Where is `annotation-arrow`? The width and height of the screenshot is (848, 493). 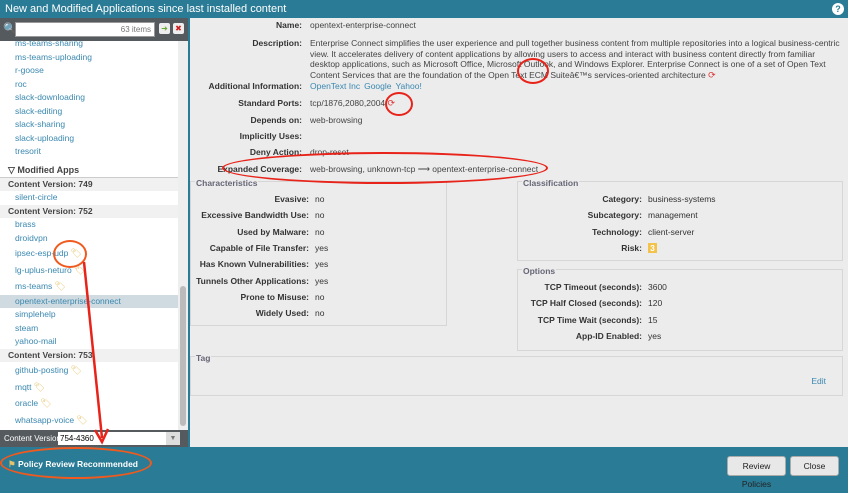 annotation-arrow is located at coordinates (96, 353).